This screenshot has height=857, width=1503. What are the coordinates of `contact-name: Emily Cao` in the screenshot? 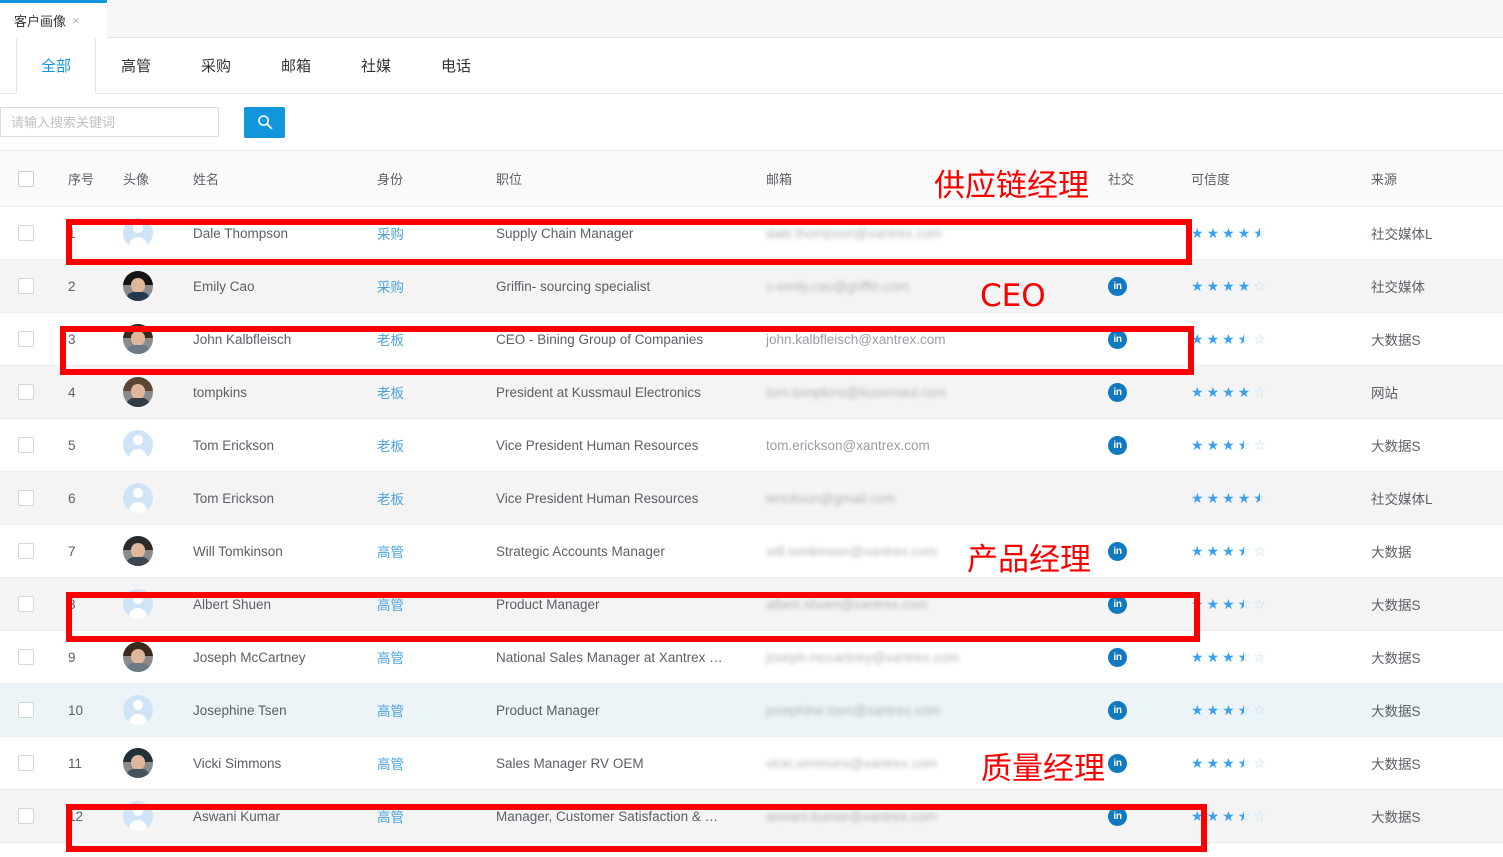 It's located at (280, 286).